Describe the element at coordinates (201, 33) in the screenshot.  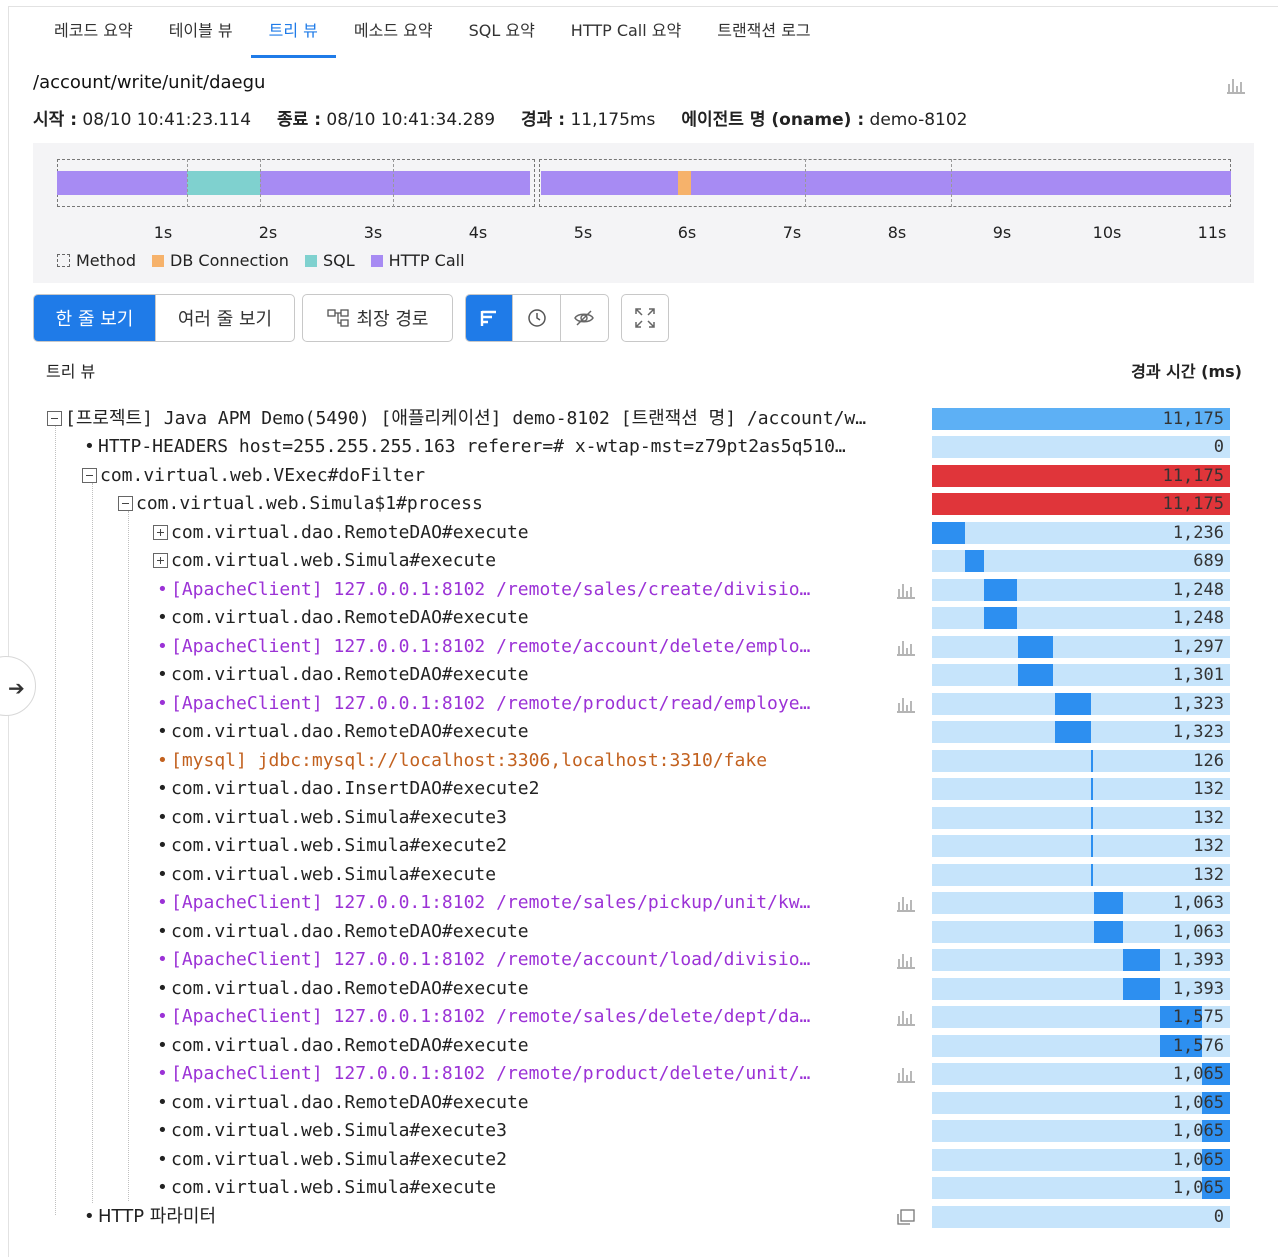
I see `tab-table-view: 테이블 뷰` at that location.